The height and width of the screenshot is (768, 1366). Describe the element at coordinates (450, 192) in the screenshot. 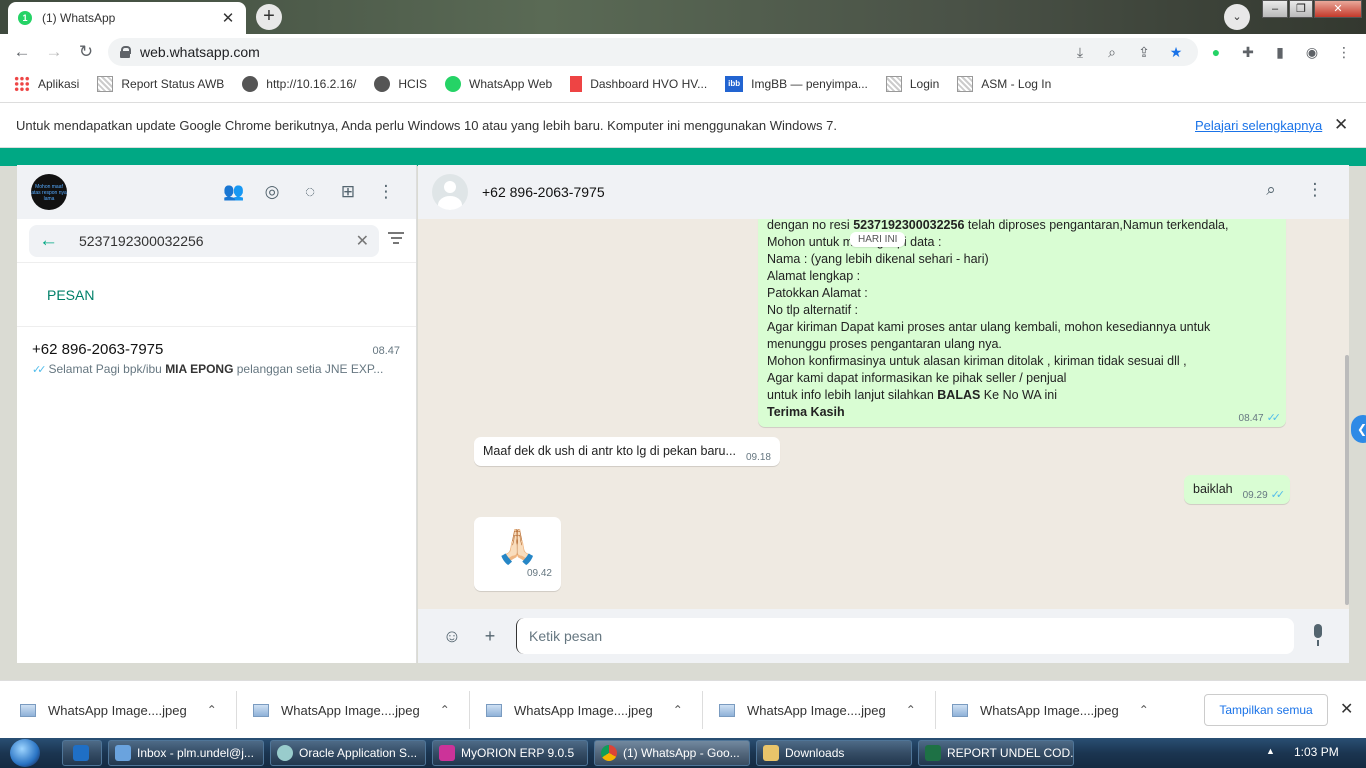

I see `contact-avatar` at that location.